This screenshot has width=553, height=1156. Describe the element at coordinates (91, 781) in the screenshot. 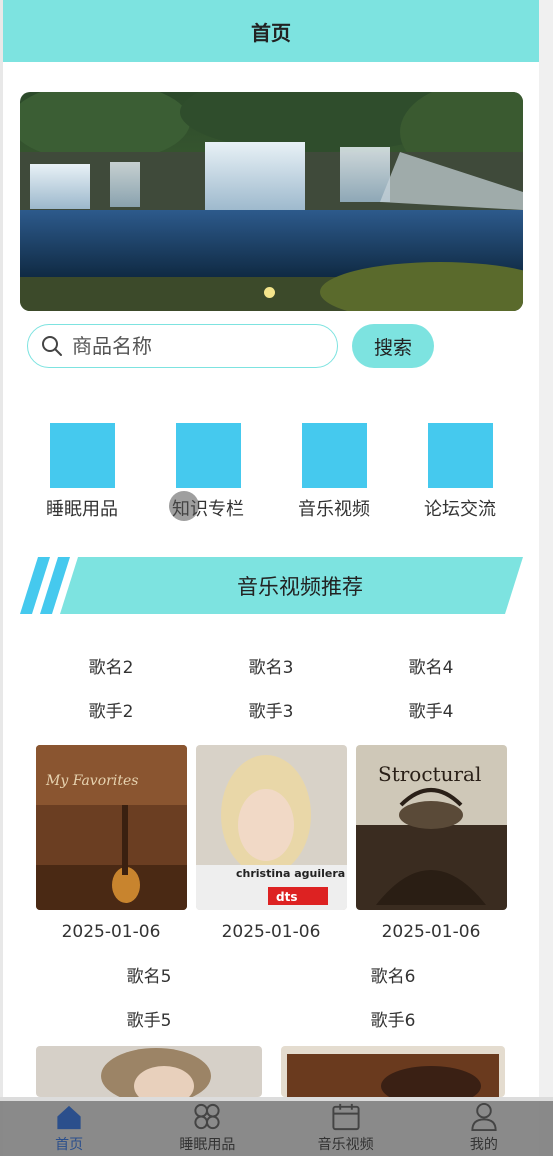

I see `album-cover-text: My Favorites` at that location.